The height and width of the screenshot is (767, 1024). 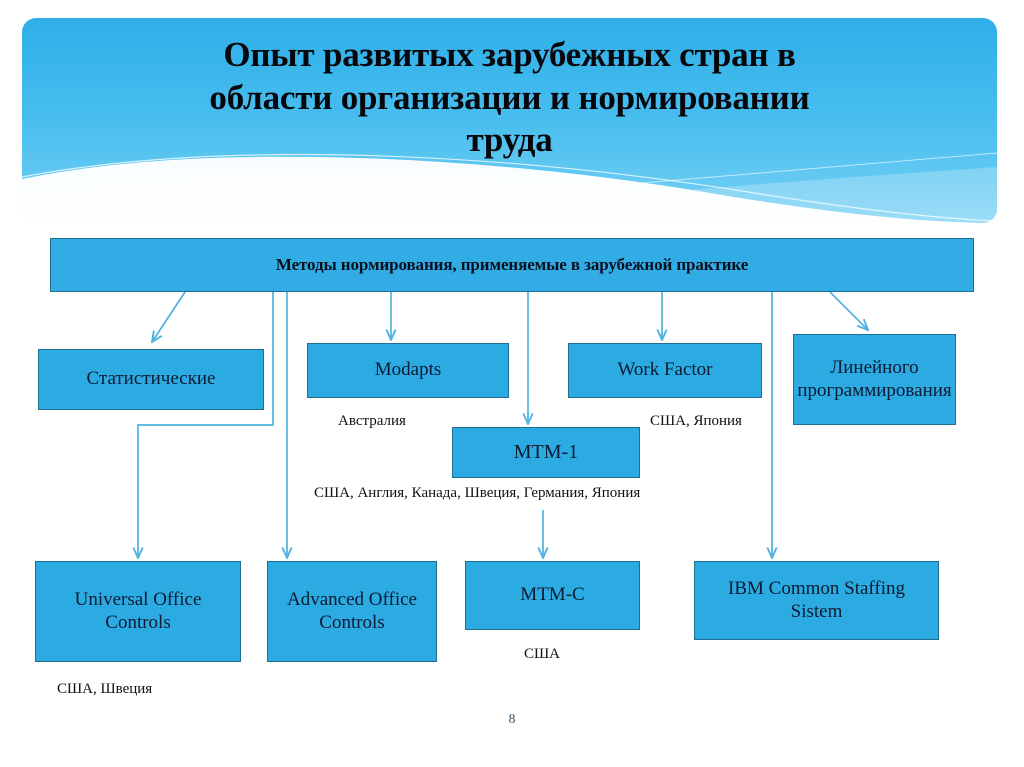 I want to click on node-work-factor-label: Work Factor, so click(x=665, y=370).